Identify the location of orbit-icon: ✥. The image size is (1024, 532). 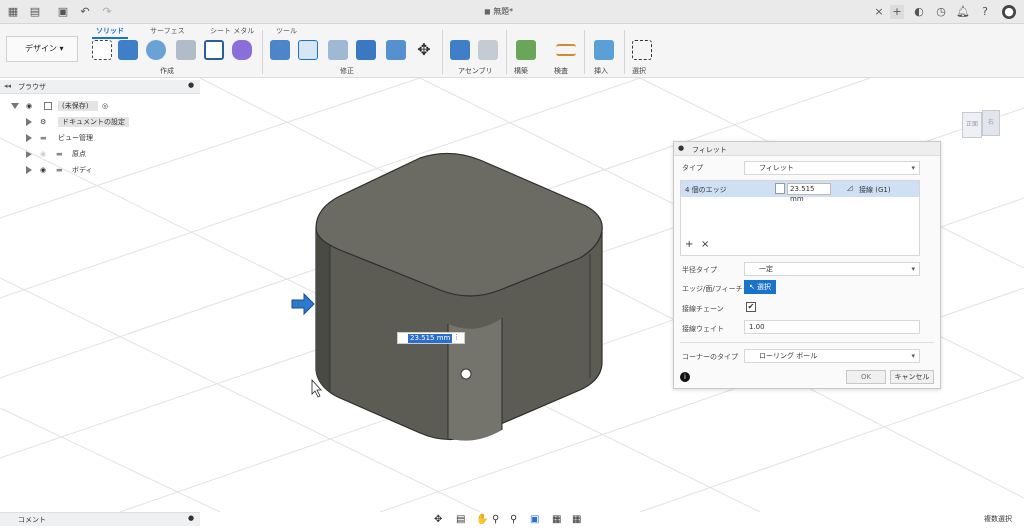
(438, 519).